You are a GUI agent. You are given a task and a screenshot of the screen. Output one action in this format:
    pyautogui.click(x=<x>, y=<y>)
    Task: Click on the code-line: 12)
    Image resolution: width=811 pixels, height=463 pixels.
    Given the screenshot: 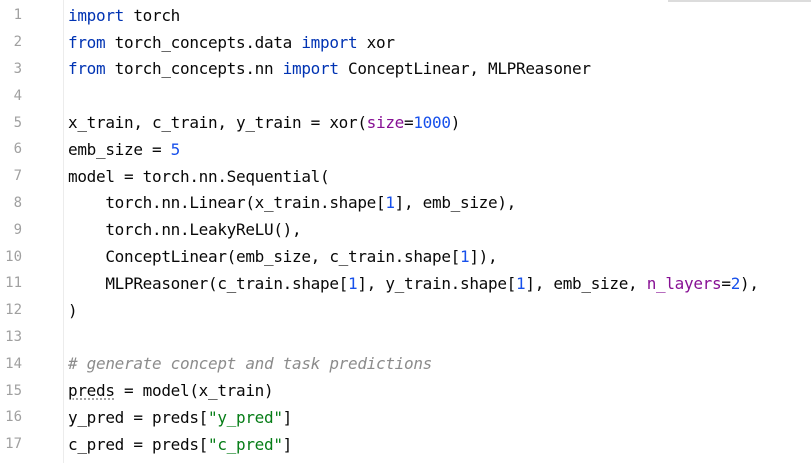 What is the action you would take?
    pyautogui.click(x=405, y=310)
    